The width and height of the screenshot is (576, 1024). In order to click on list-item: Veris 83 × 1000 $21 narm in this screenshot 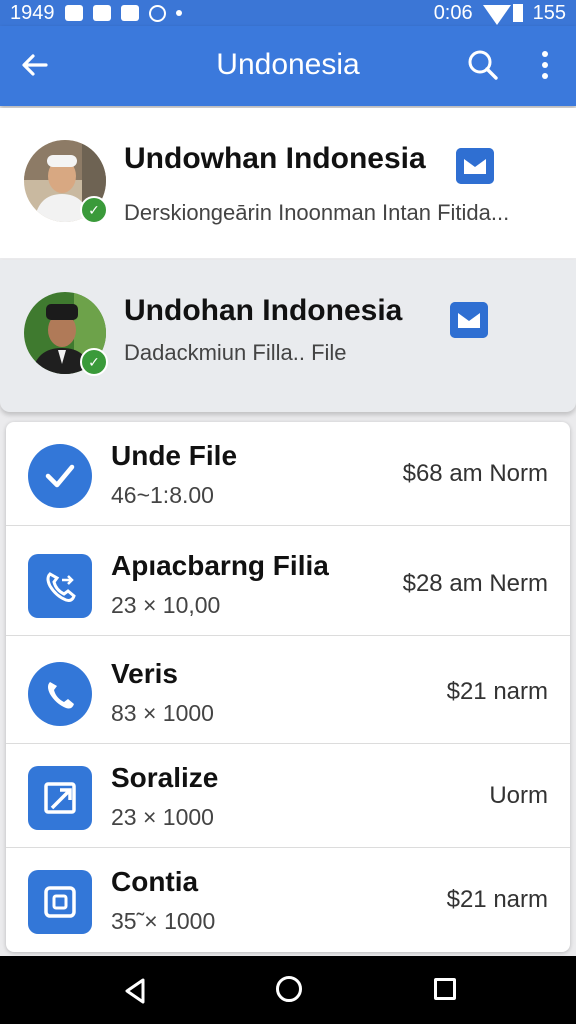, I will do `click(288, 692)`.